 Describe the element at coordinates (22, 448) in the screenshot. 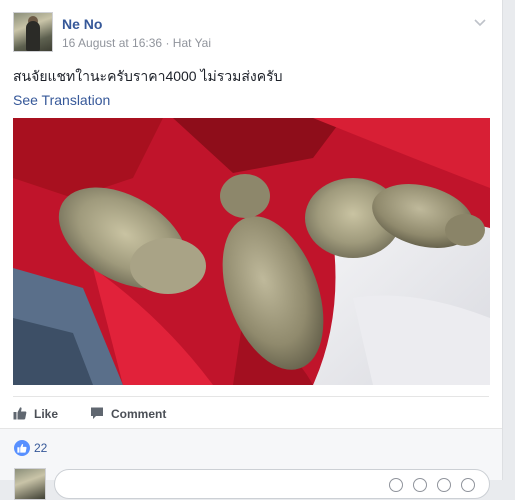

I see `like-reaction-icon` at that location.